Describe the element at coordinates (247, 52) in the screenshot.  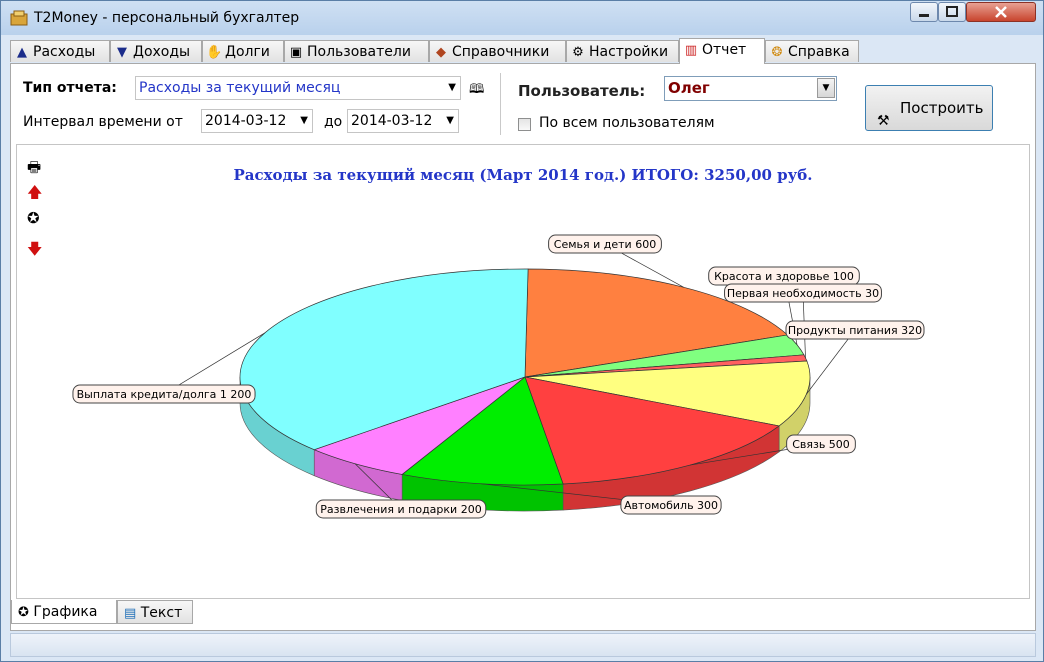
I see `tab-label: Долги` at that location.